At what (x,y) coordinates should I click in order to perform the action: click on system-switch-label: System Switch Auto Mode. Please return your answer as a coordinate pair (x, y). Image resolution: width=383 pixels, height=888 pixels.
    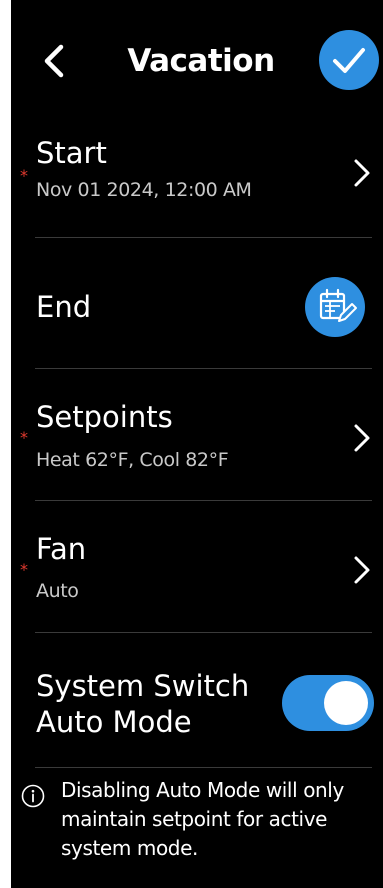
    Looking at the image, I should click on (143, 704).